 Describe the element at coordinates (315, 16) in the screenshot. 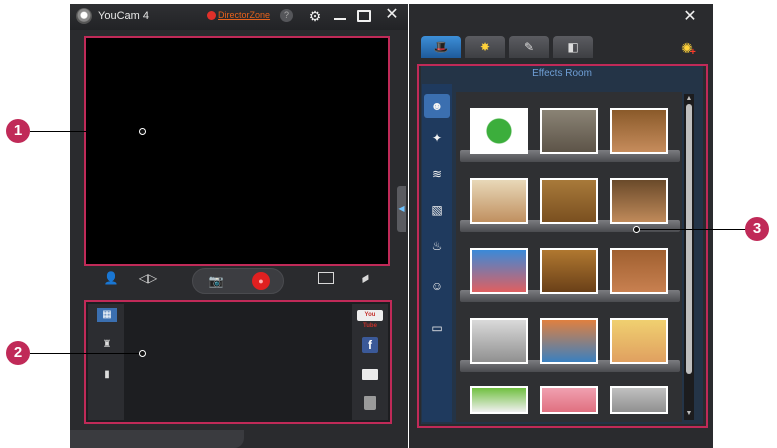

I see `gear-icon: ⚙` at that location.